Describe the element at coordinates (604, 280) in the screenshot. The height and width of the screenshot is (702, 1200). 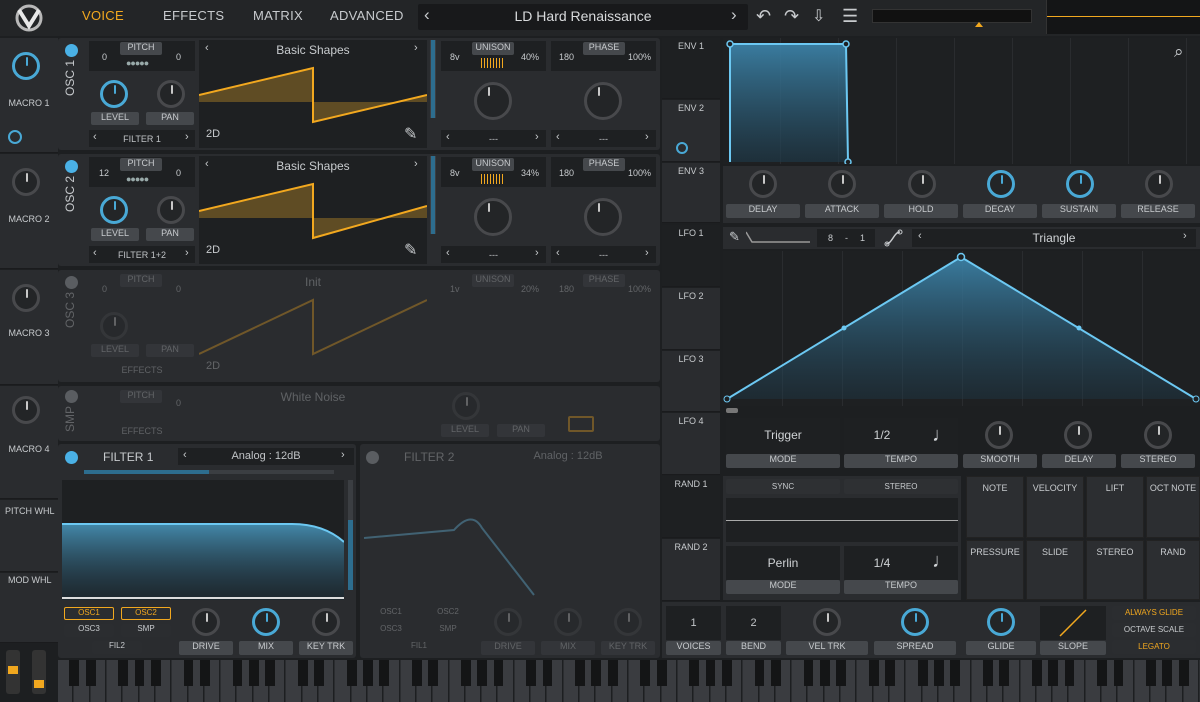
I see `osc3-phase-button: PHASE` at that location.